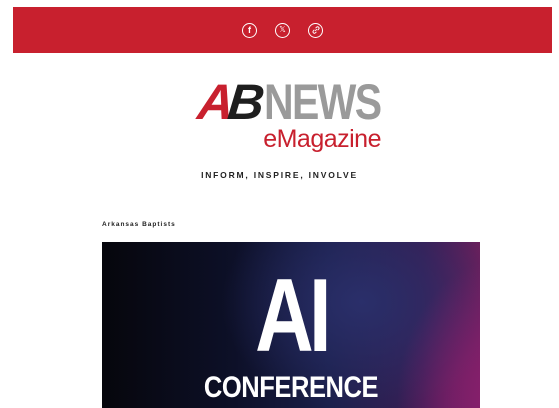 The image size is (559, 408). Describe the element at coordinates (139, 224) in the screenshot. I see `article-source: Arkansas Baptists` at that location.